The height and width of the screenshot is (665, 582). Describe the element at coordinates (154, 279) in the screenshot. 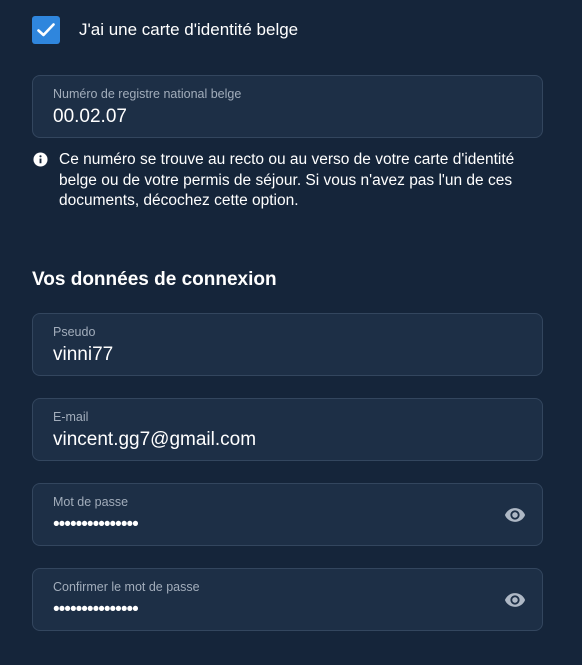

I see `login-section-title: Vos données de connexion` at that location.